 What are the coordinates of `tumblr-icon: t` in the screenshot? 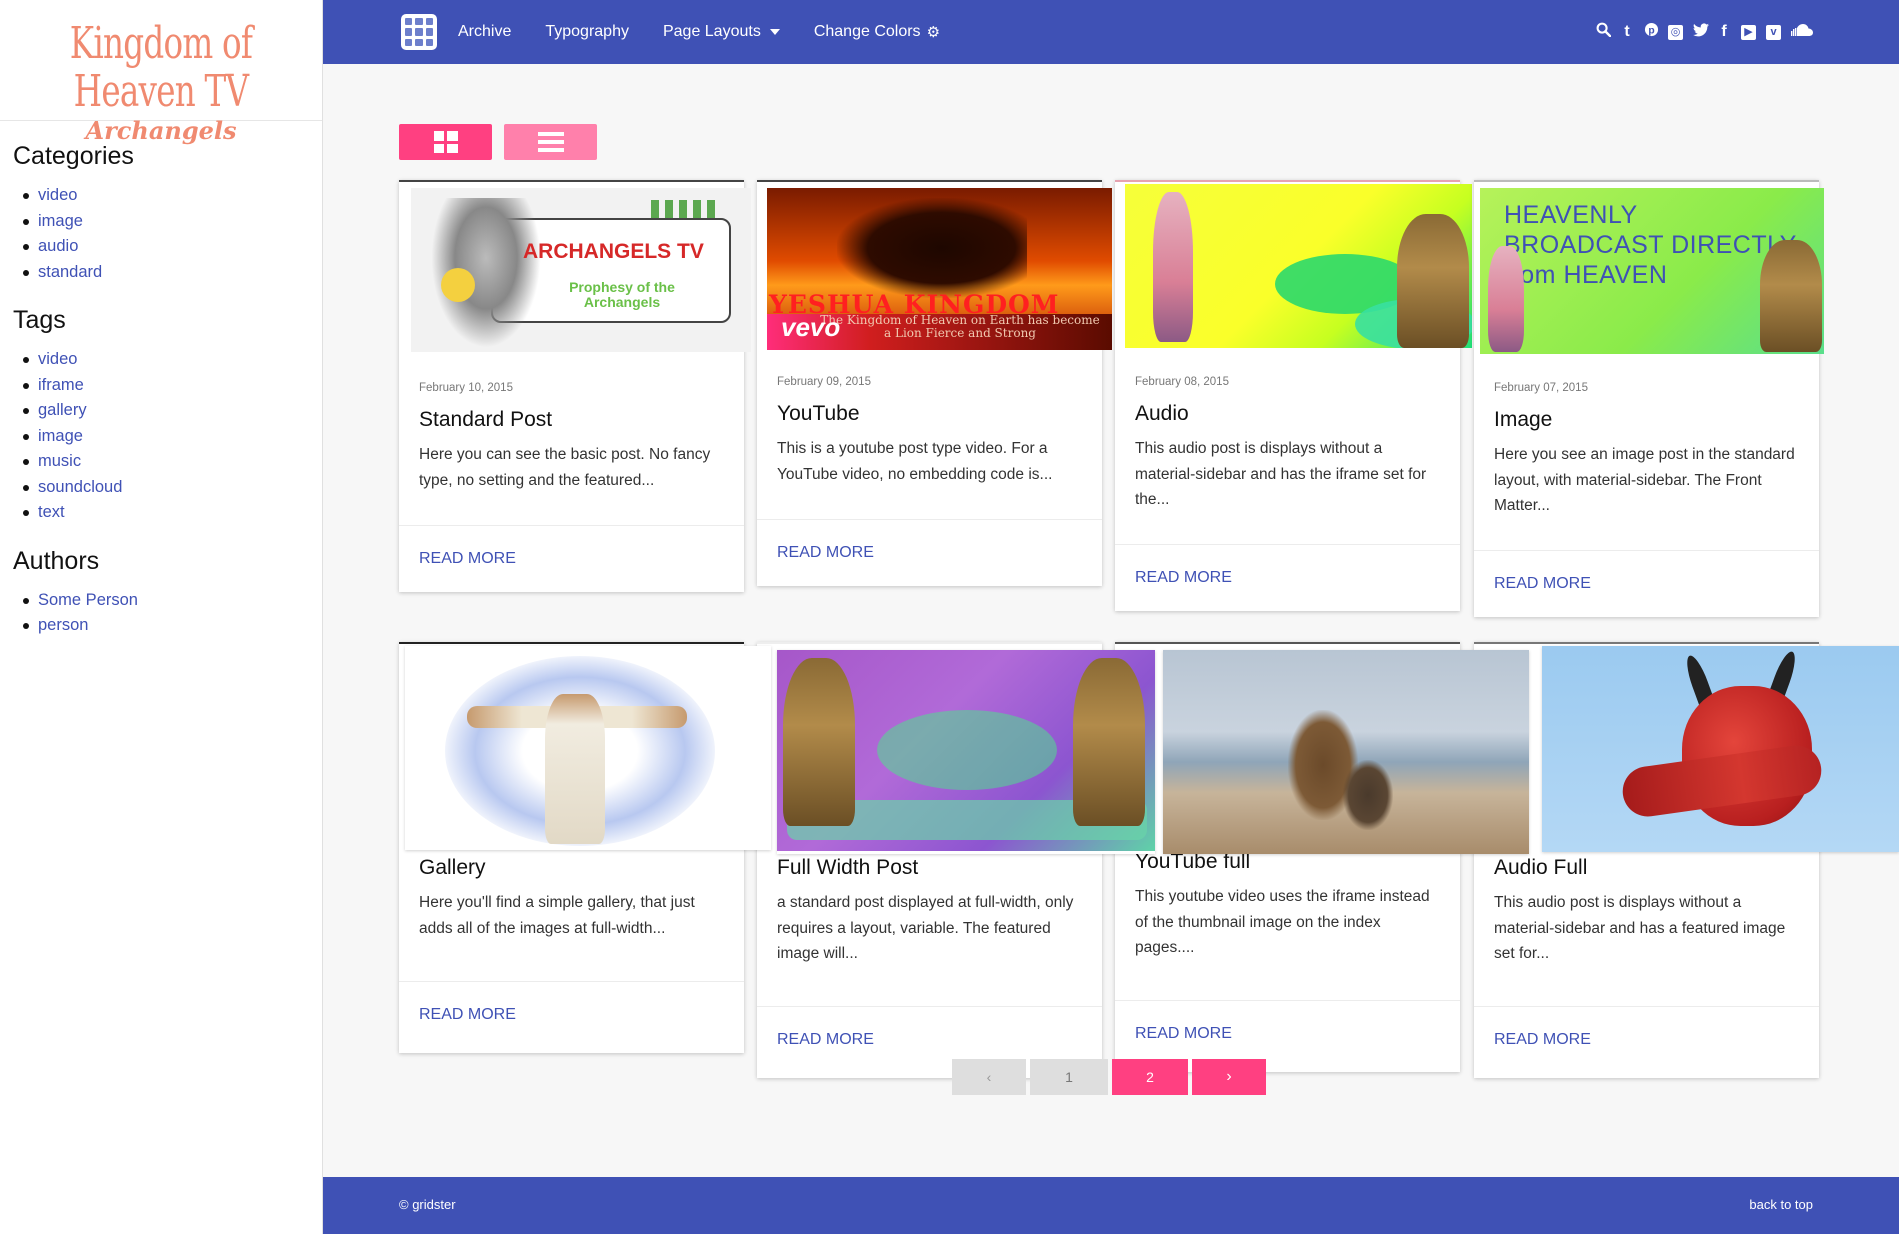 It's located at (1627, 32).